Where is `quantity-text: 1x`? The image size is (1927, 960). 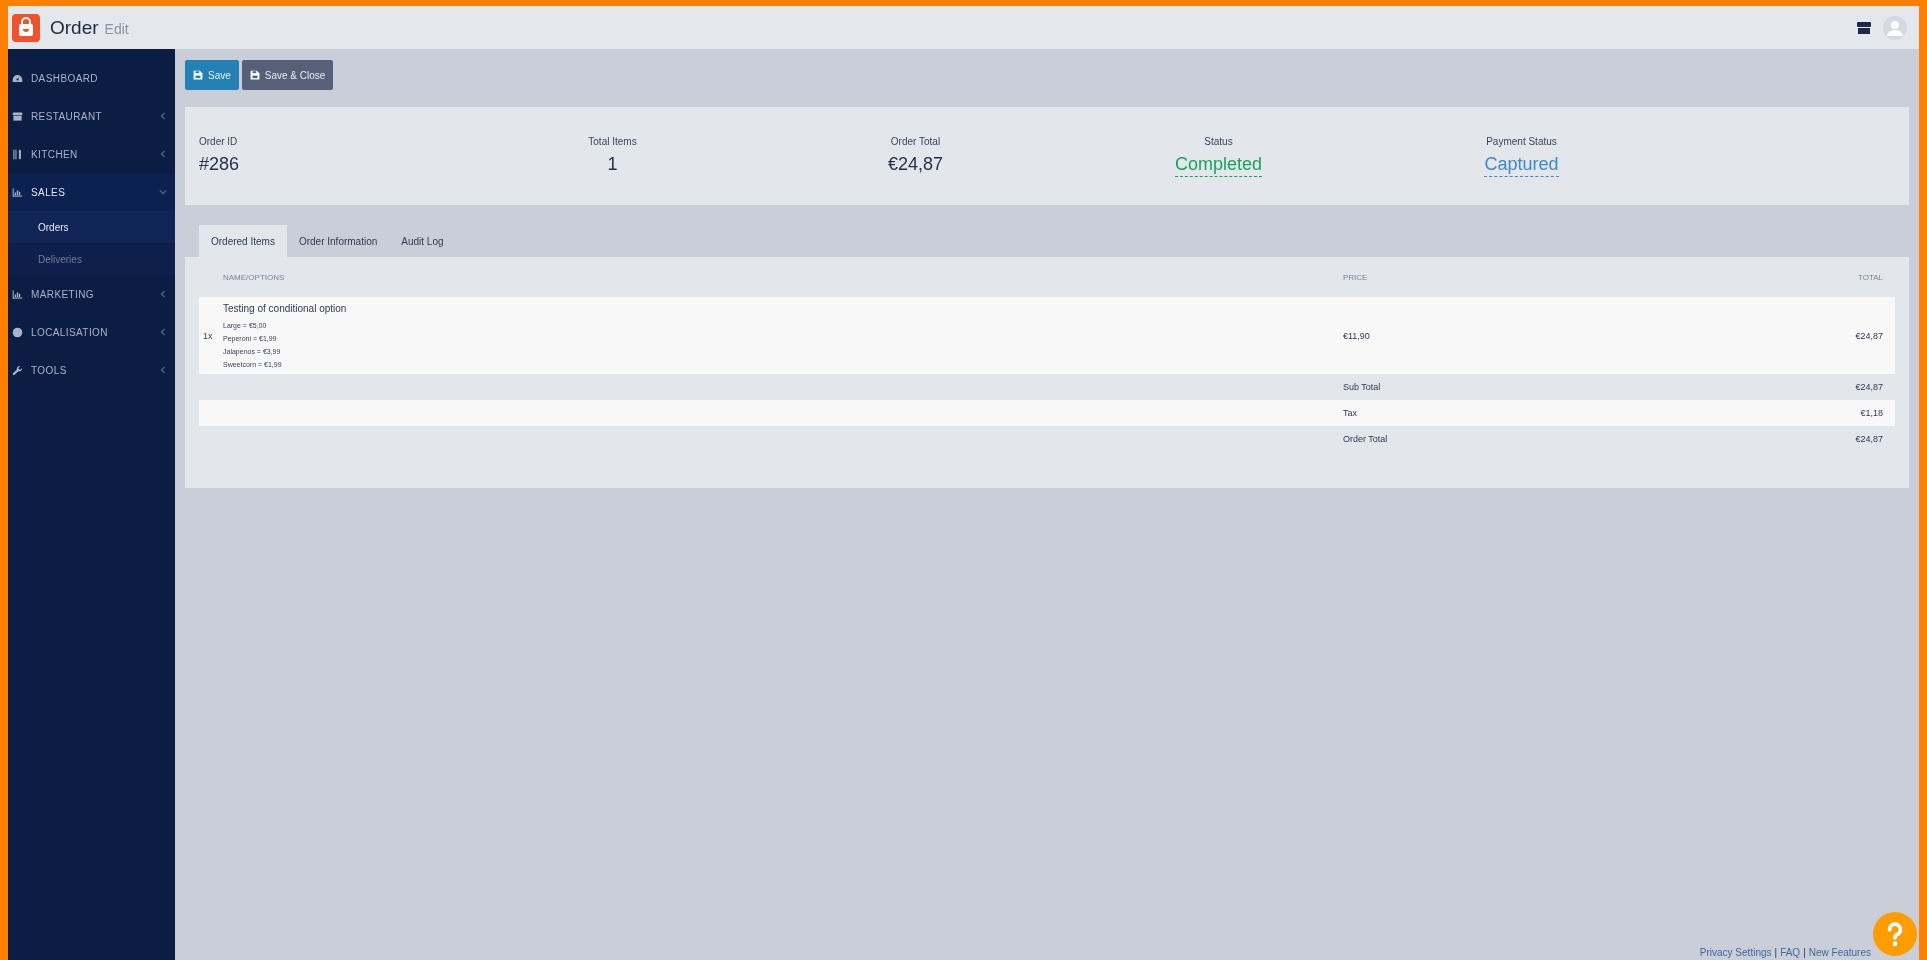
quantity-text: 1x is located at coordinates (208, 335).